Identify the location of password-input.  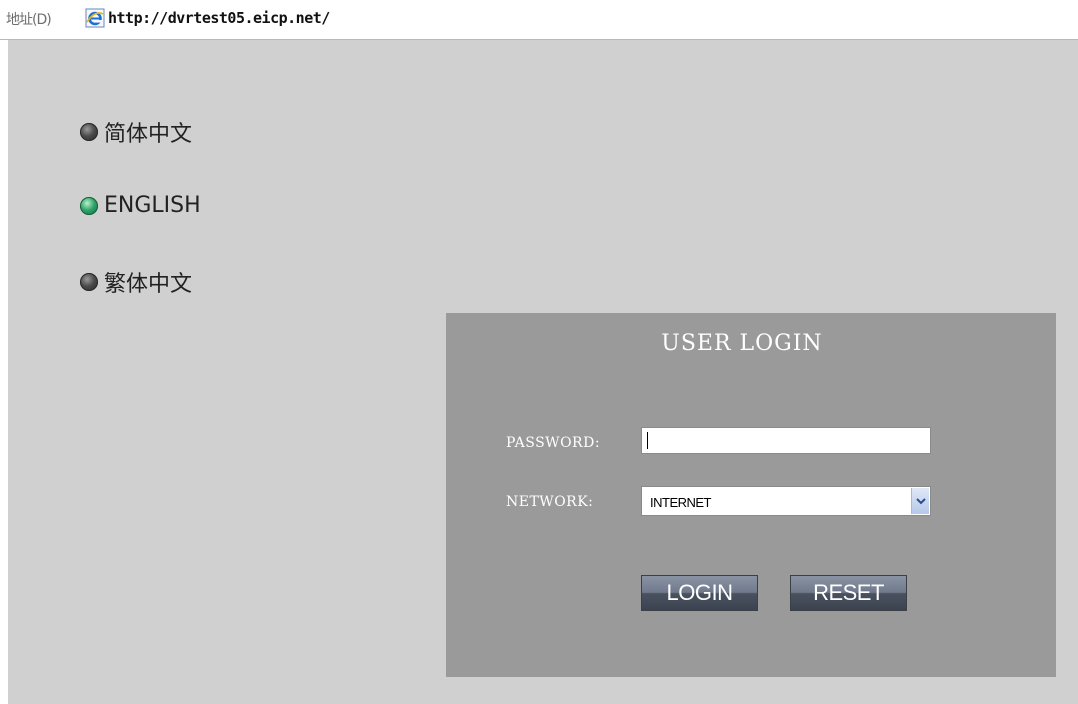
(786, 440).